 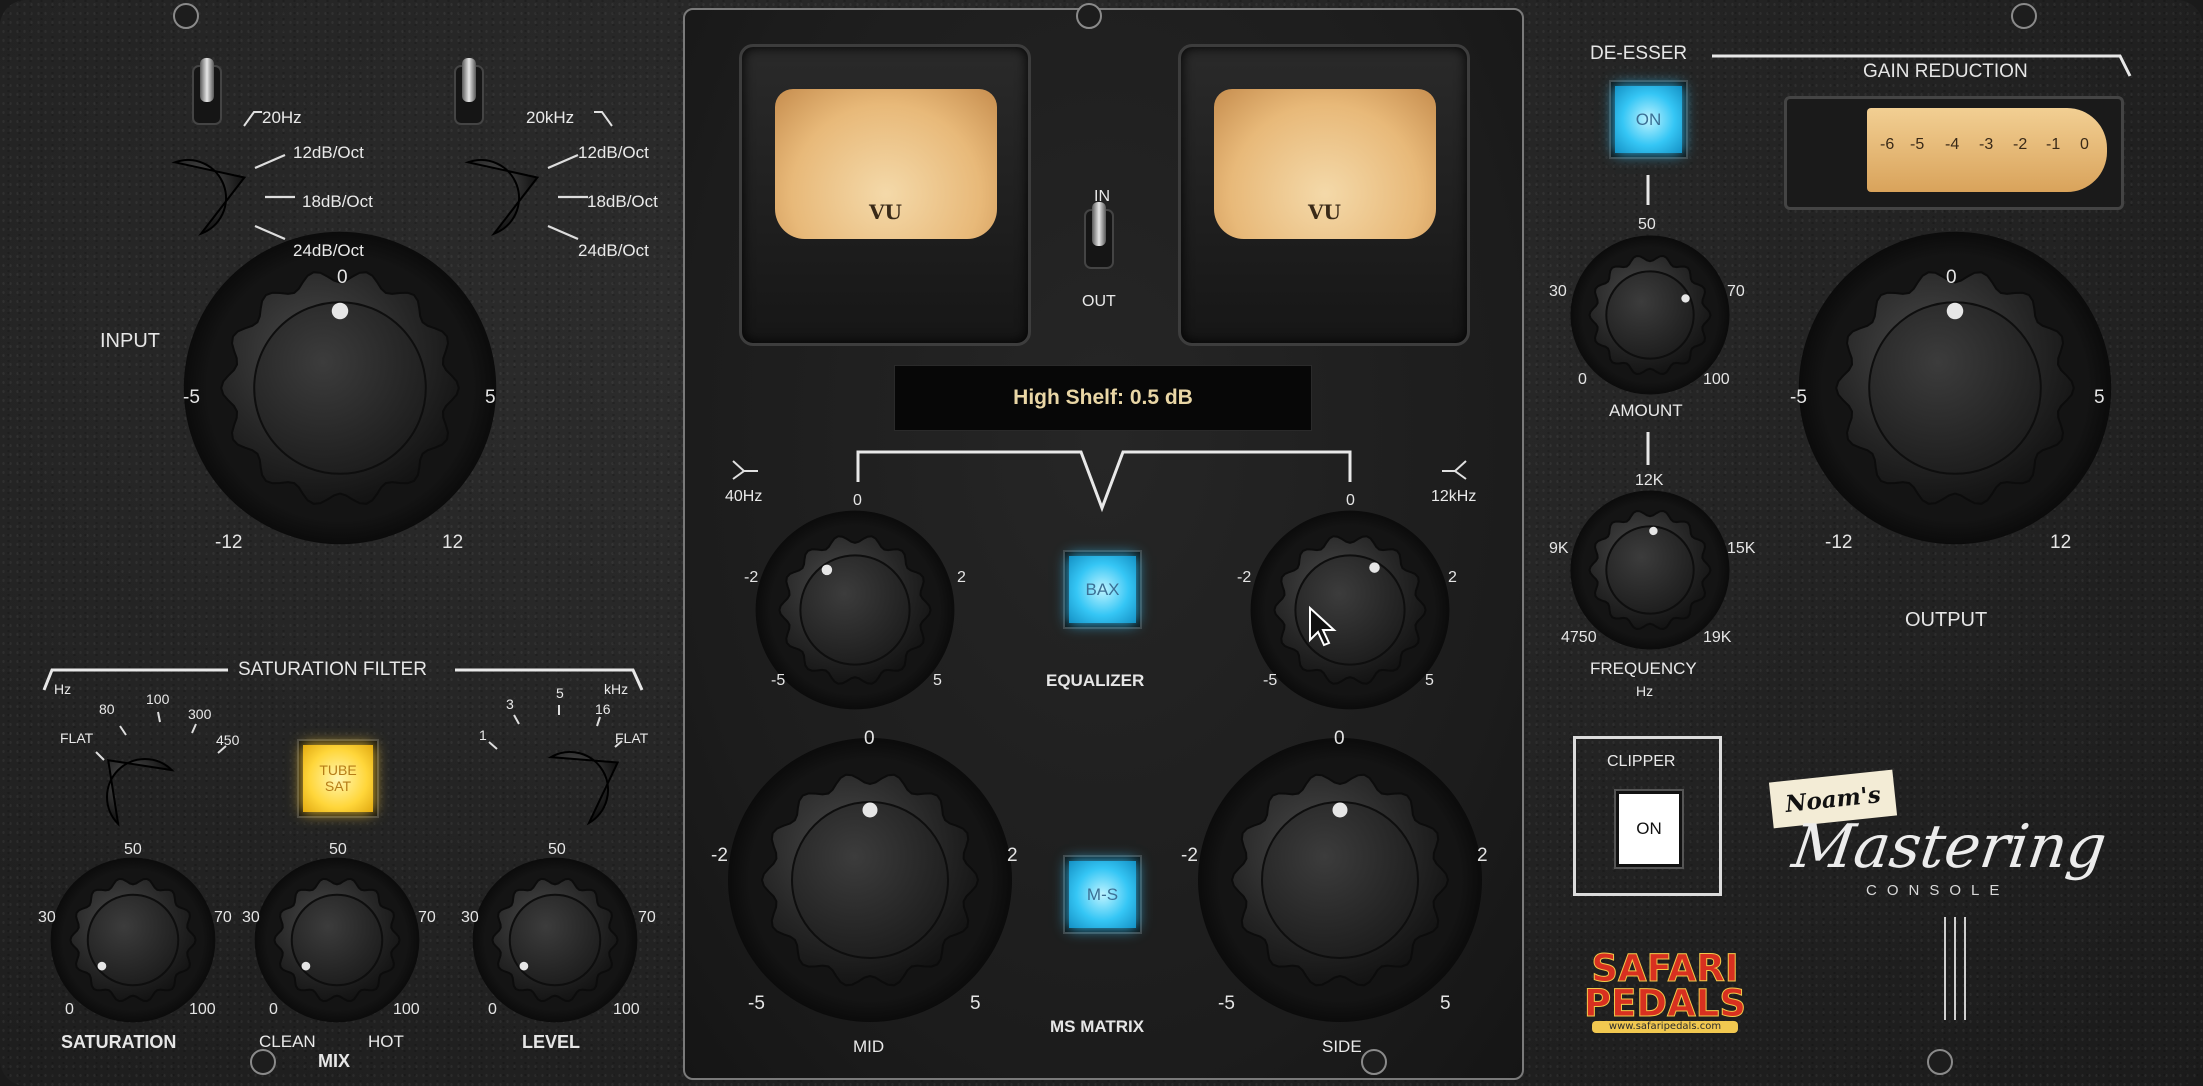 What do you see at coordinates (207, 80) in the screenshot?
I see `hp-filter-switch` at bounding box center [207, 80].